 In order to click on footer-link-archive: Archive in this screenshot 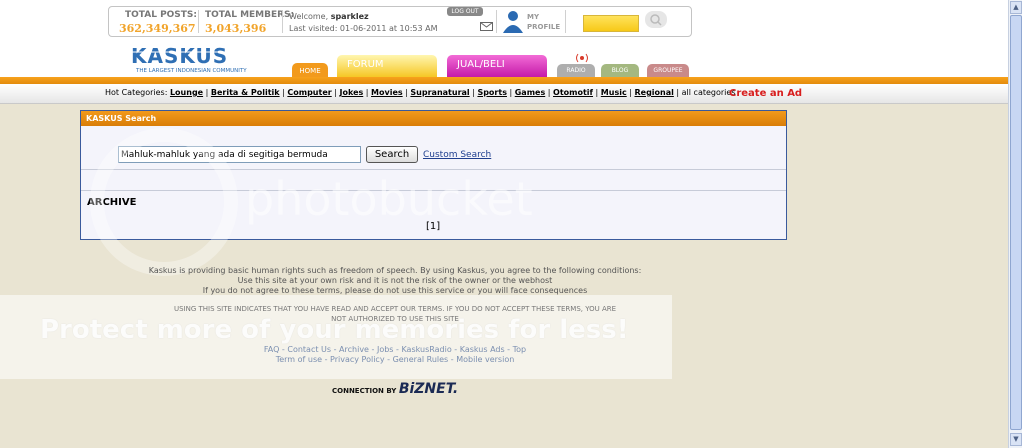, I will do `click(354, 349)`.